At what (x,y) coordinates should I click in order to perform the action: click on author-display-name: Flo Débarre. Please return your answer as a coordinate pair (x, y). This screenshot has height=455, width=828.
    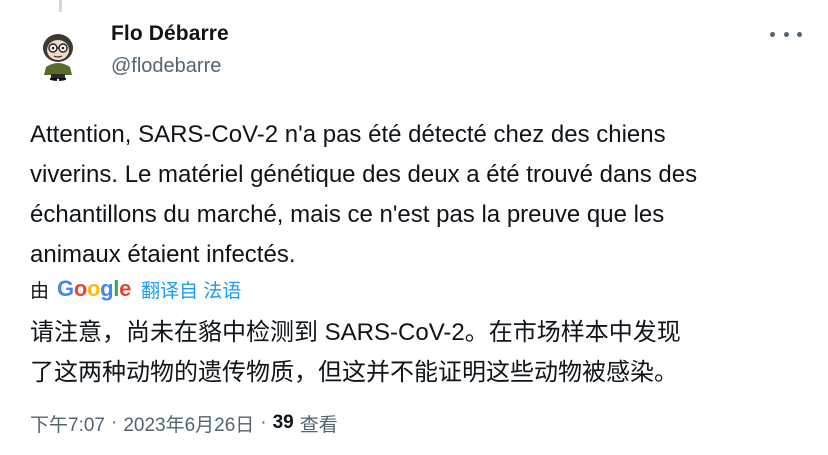
    Looking at the image, I should click on (170, 34).